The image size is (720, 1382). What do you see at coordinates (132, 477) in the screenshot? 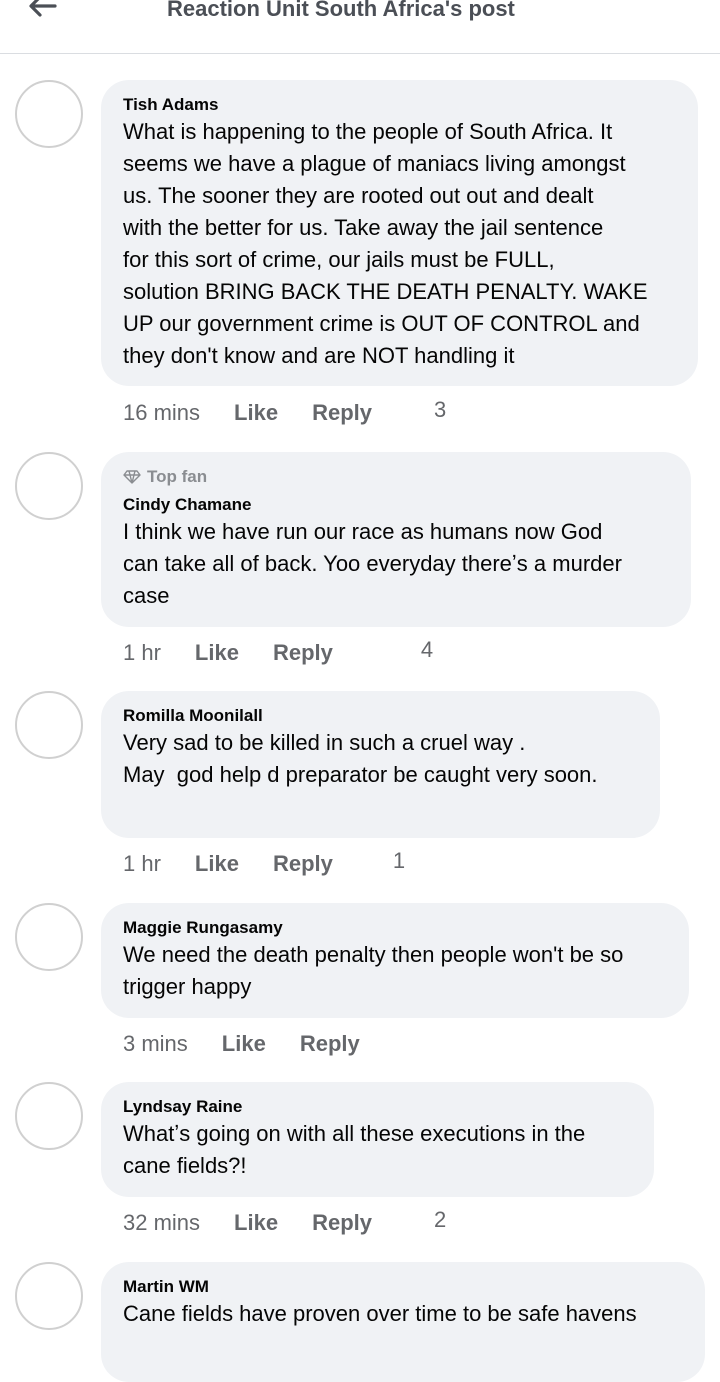
I see `diamond-icon` at bounding box center [132, 477].